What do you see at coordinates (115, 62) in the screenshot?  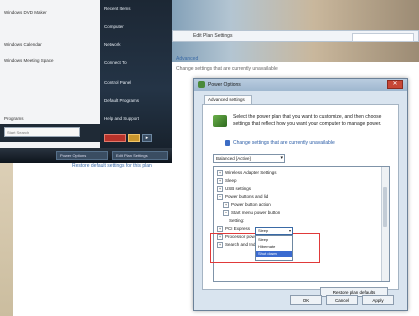 I see `start-right-connect-to: Connect To` at bounding box center [115, 62].